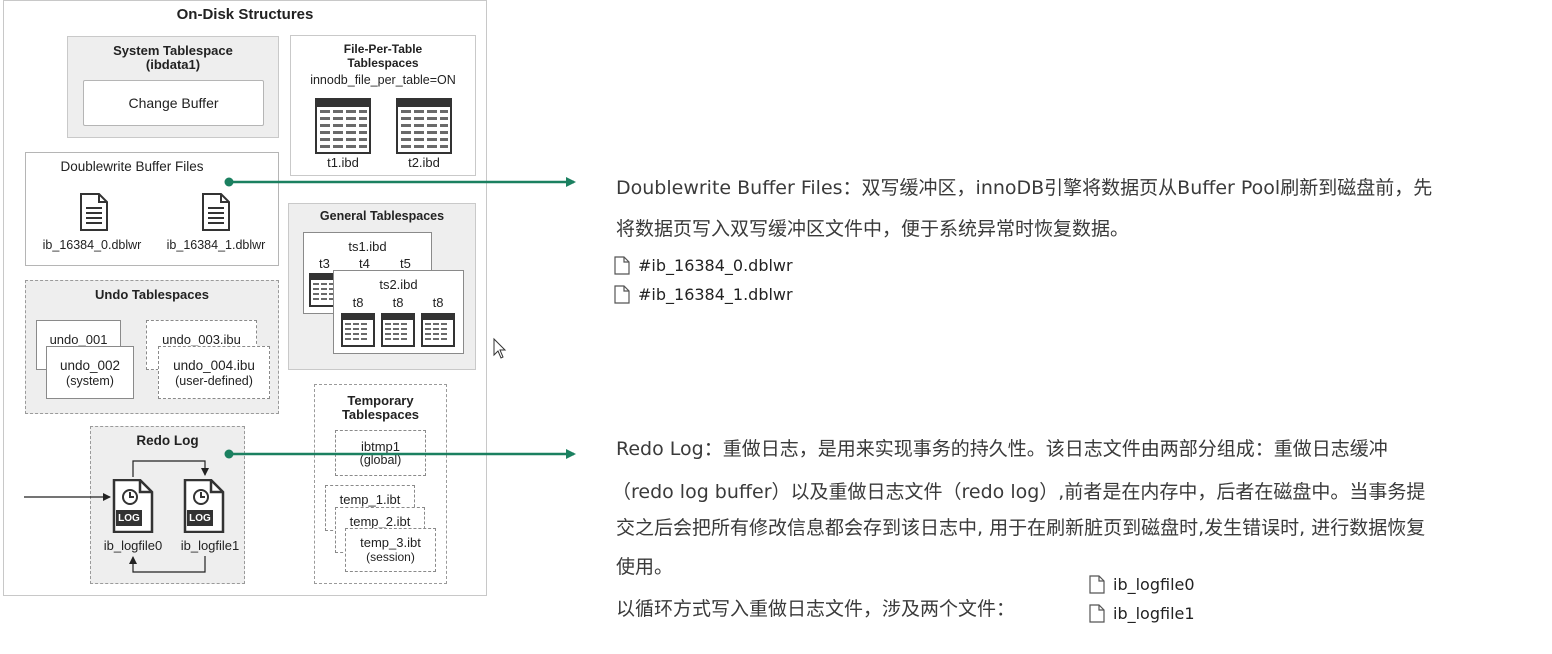 Image resolution: width=1552 pixels, height=654 pixels. Describe the element at coordinates (873, 229) in the screenshot. I see `doublewrite-note-line2: 将数据页写入双写缓冲区文件中，便于系统异常时恢复数据。` at that location.